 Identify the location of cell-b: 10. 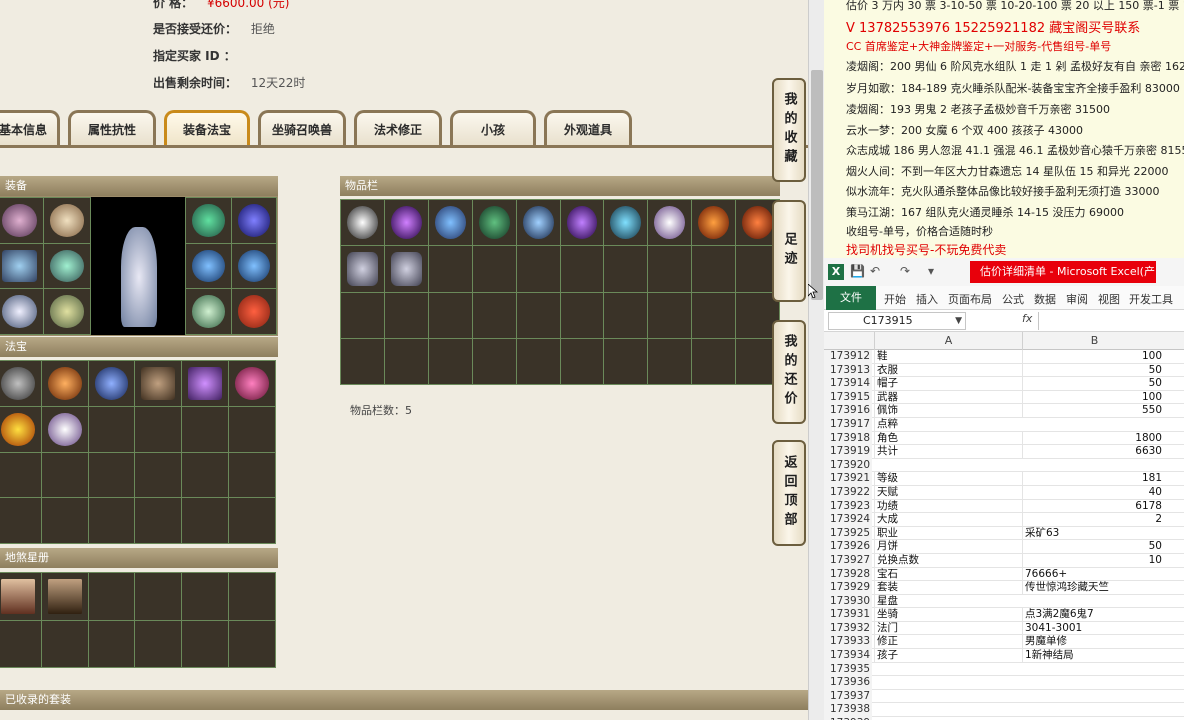
(1094, 560).